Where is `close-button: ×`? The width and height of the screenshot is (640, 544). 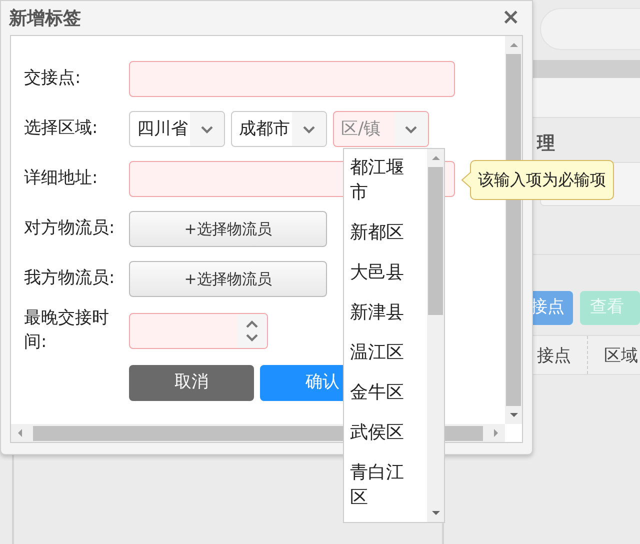
close-button: × is located at coordinates (511, 18).